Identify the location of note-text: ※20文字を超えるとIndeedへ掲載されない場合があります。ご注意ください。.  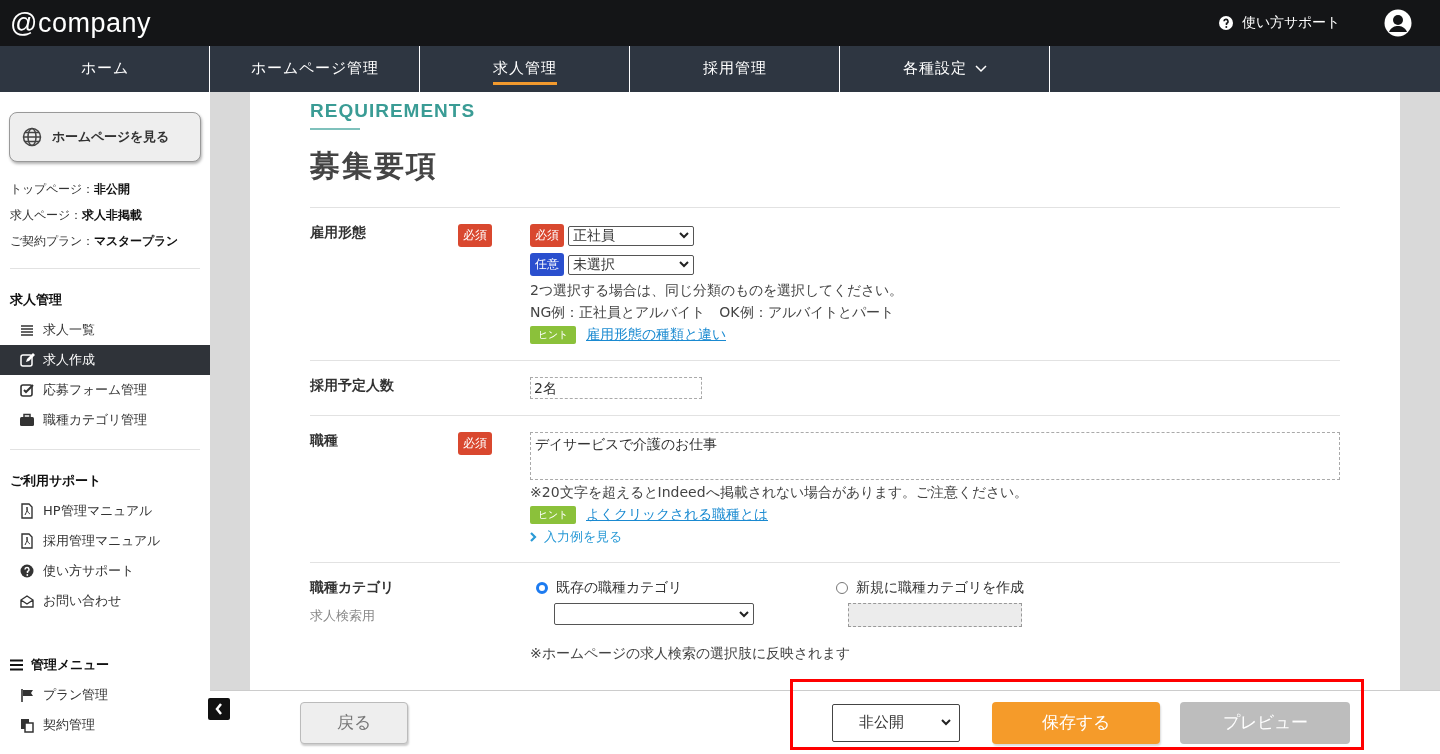
(779, 493).